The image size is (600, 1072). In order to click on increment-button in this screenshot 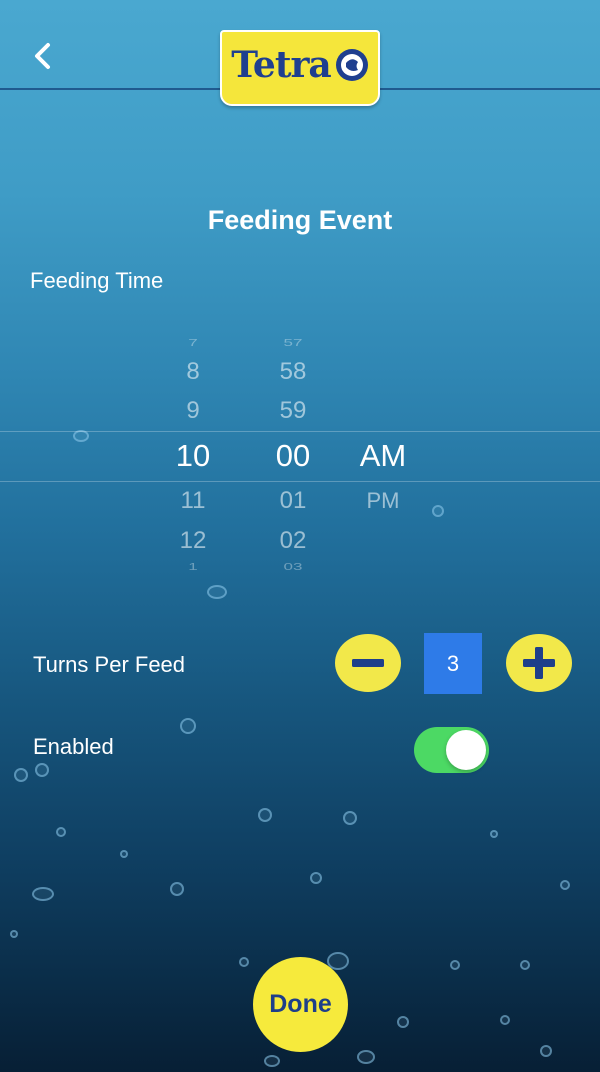, I will do `click(539, 663)`.